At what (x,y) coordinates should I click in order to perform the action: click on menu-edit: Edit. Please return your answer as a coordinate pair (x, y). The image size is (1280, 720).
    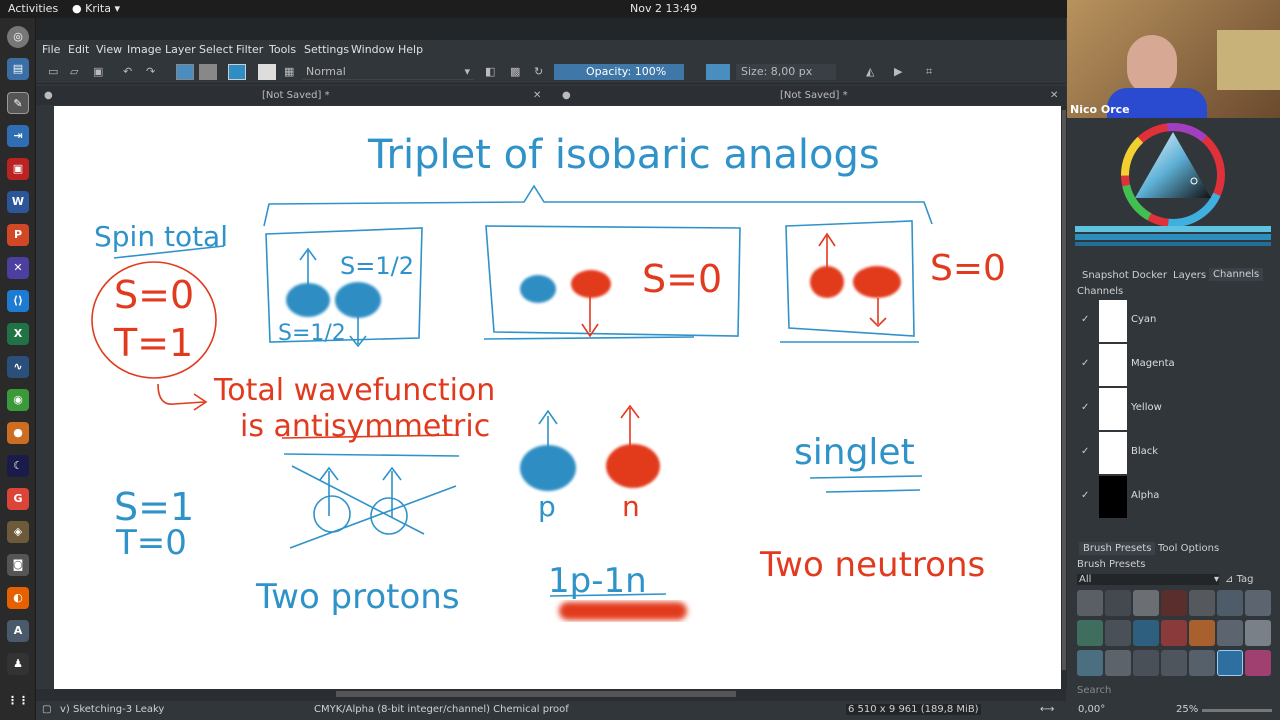
    Looking at the image, I should click on (78, 49).